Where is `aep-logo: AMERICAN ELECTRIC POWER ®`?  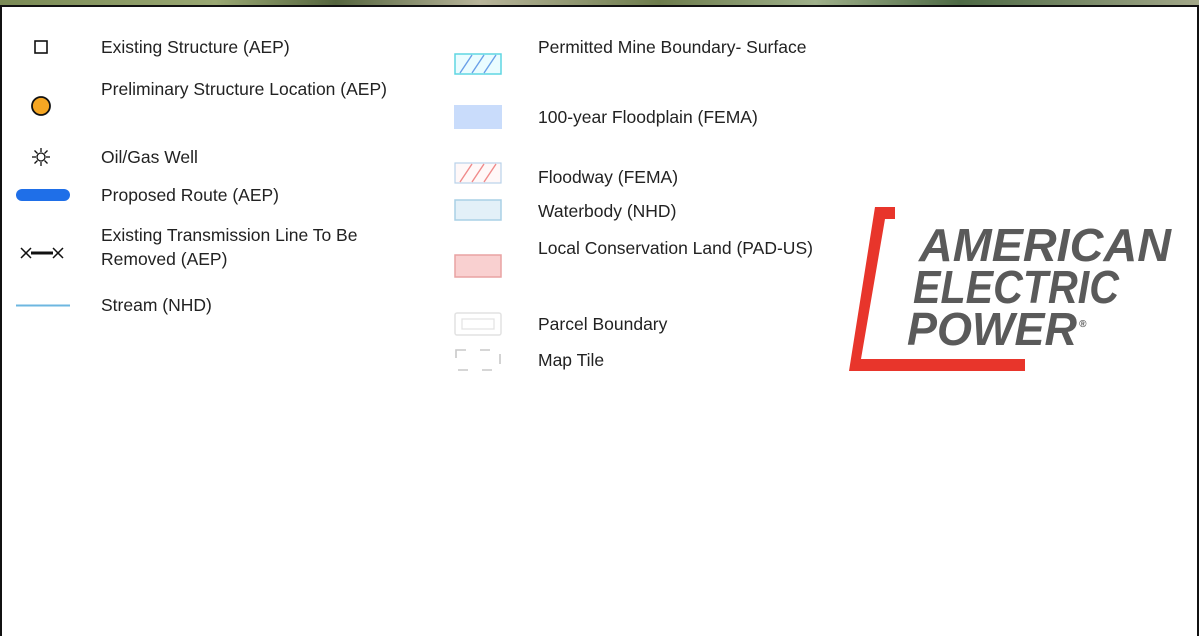
aep-logo: AMERICAN ELECTRIC POWER ® is located at coordinates (1012, 290).